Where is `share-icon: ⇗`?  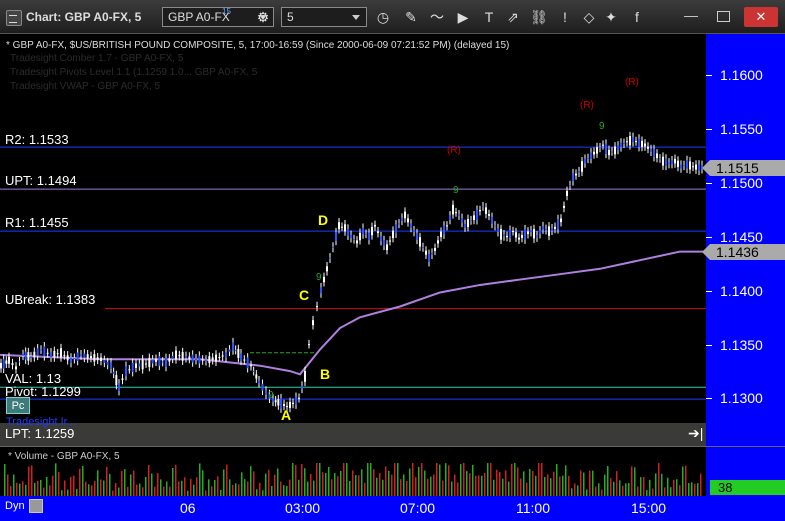 share-icon: ⇗ is located at coordinates (513, 17).